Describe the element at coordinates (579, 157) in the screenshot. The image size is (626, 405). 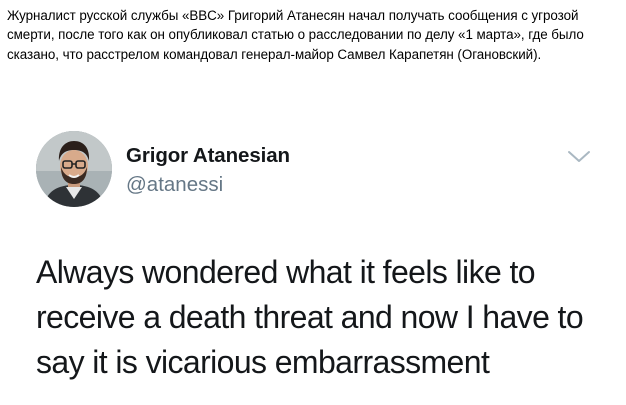
I see `chevron-down-icon` at that location.